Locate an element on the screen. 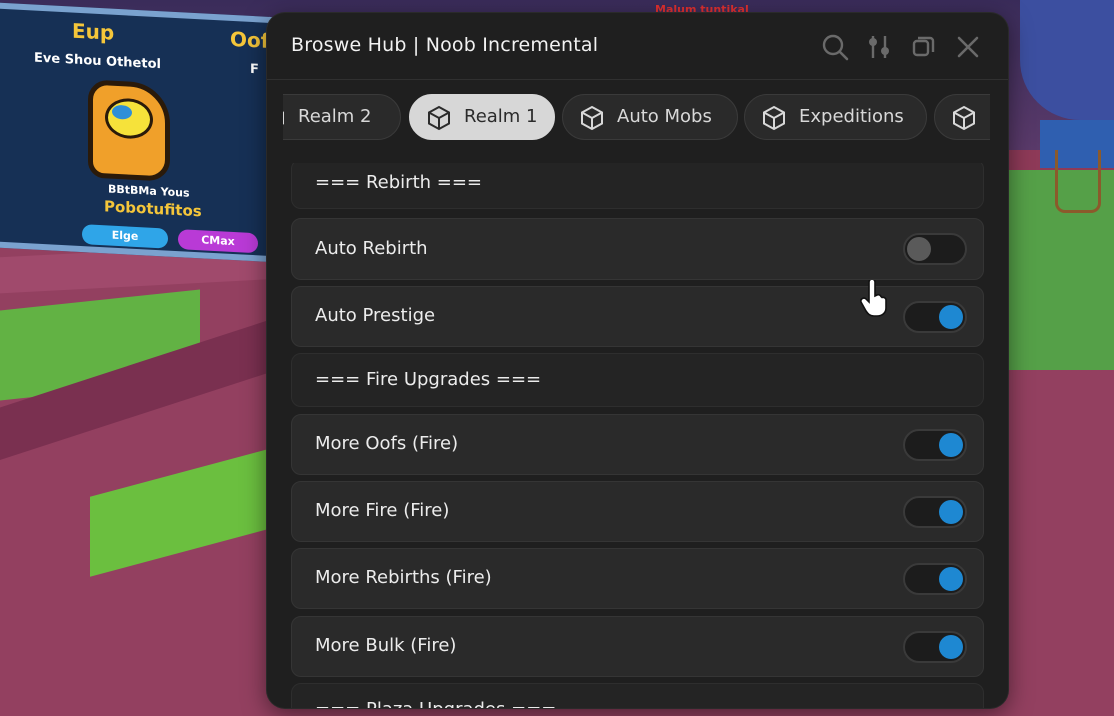  toggle-row-more-fire: More Fire (Fire) is located at coordinates (637, 511).